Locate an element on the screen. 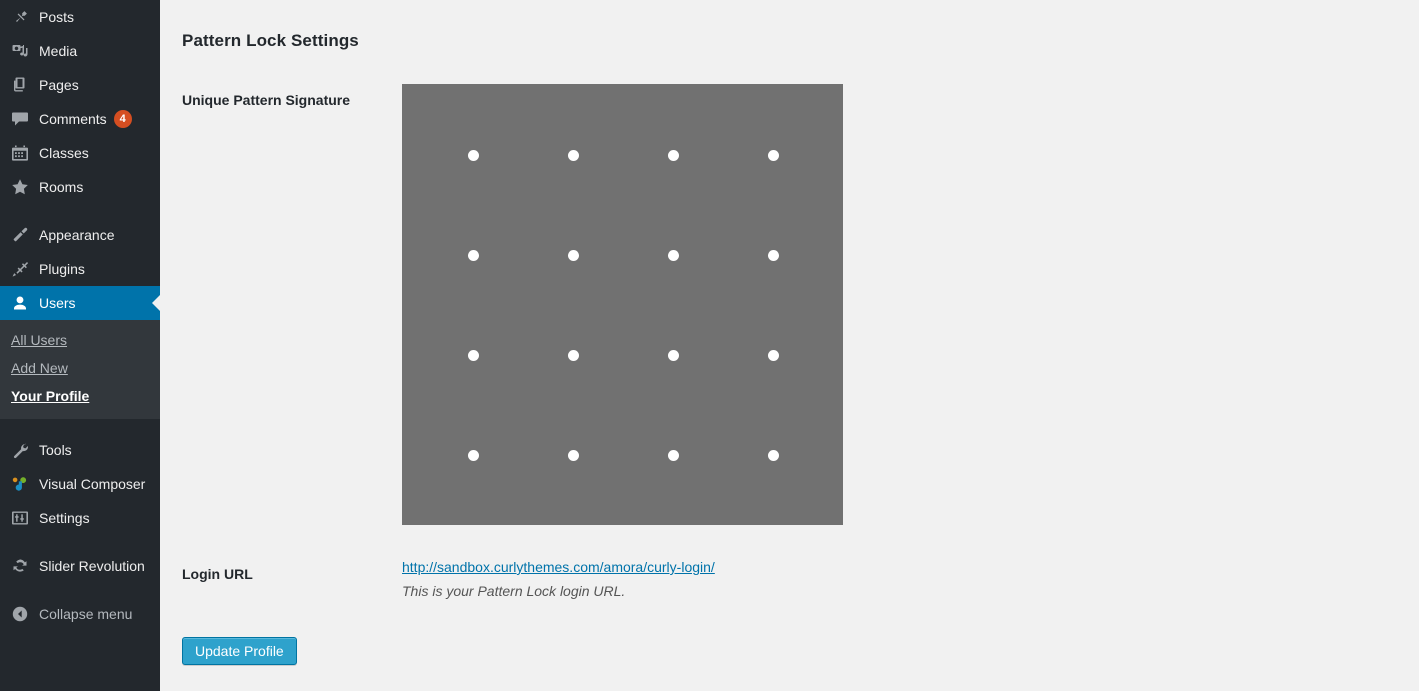 The width and height of the screenshot is (1419, 691). sliders-icon is located at coordinates (20, 518).